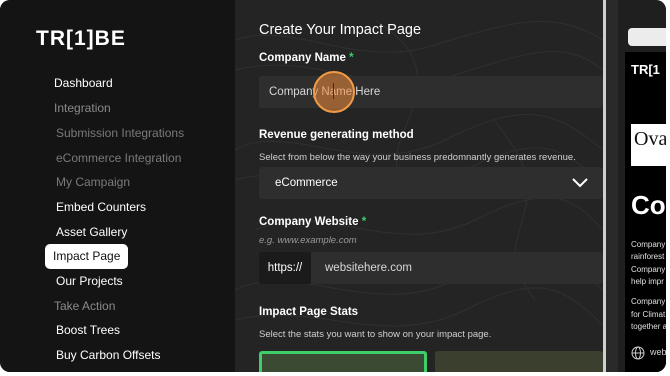 This screenshot has width=670, height=376. What do you see at coordinates (648, 326) in the screenshot?
I see `preview-text-line: together a` at bounding box center [648, 326].